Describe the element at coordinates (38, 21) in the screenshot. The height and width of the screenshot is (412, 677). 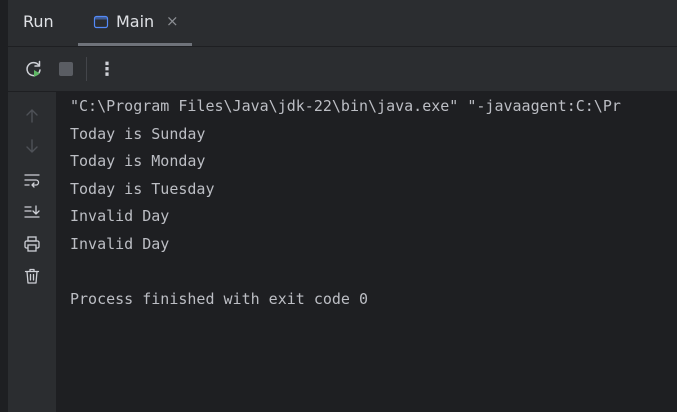
I see `run-panel-title: Run` at that location.